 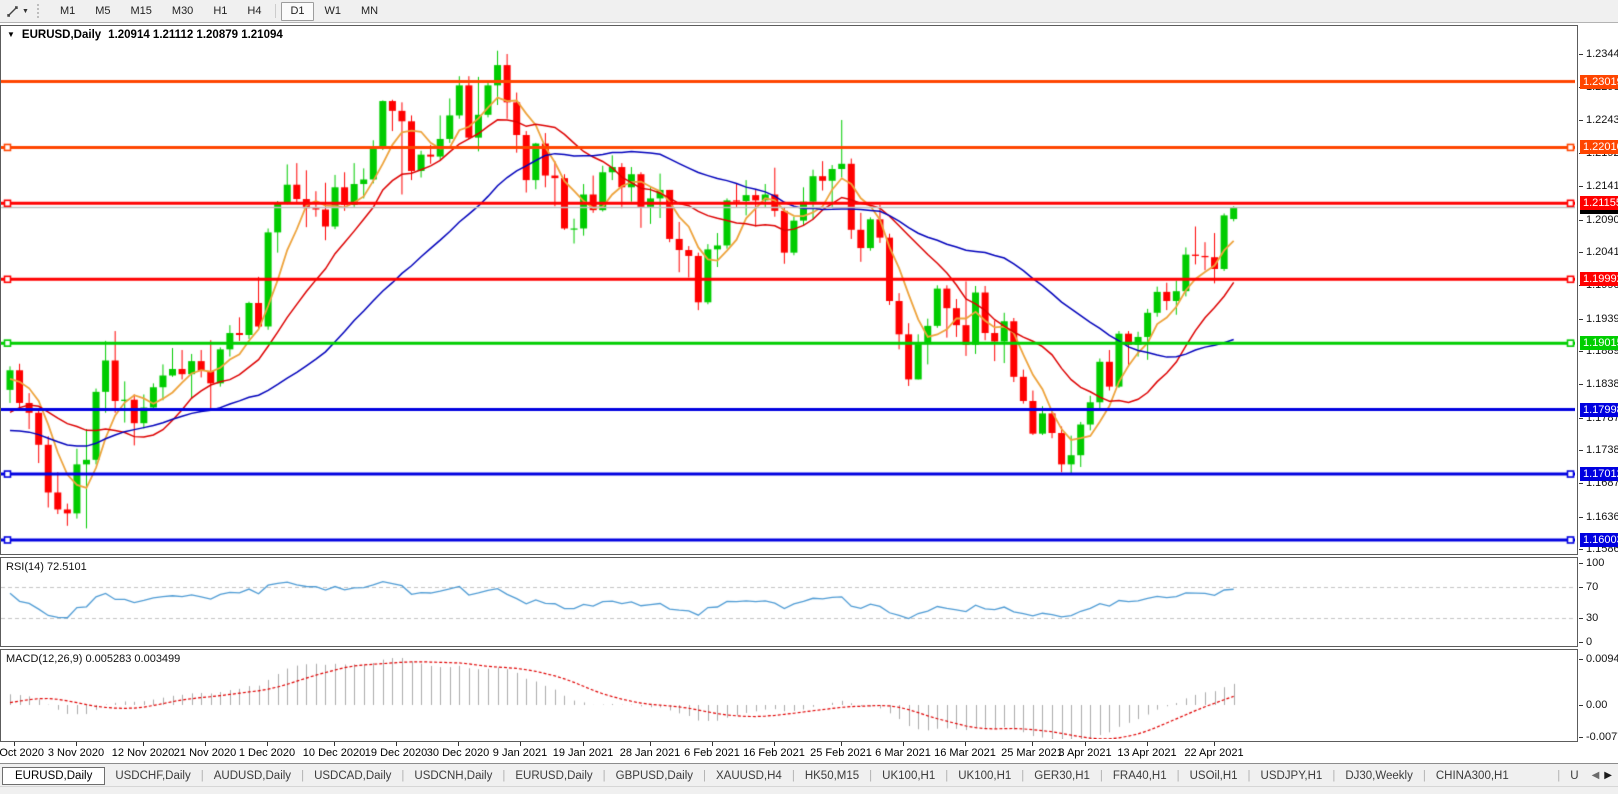 What do you see at coordinates (143, 753) in the screenshot?
I see `date-axis-label: 12 Nov 2020` at bounding box center [143, 753].